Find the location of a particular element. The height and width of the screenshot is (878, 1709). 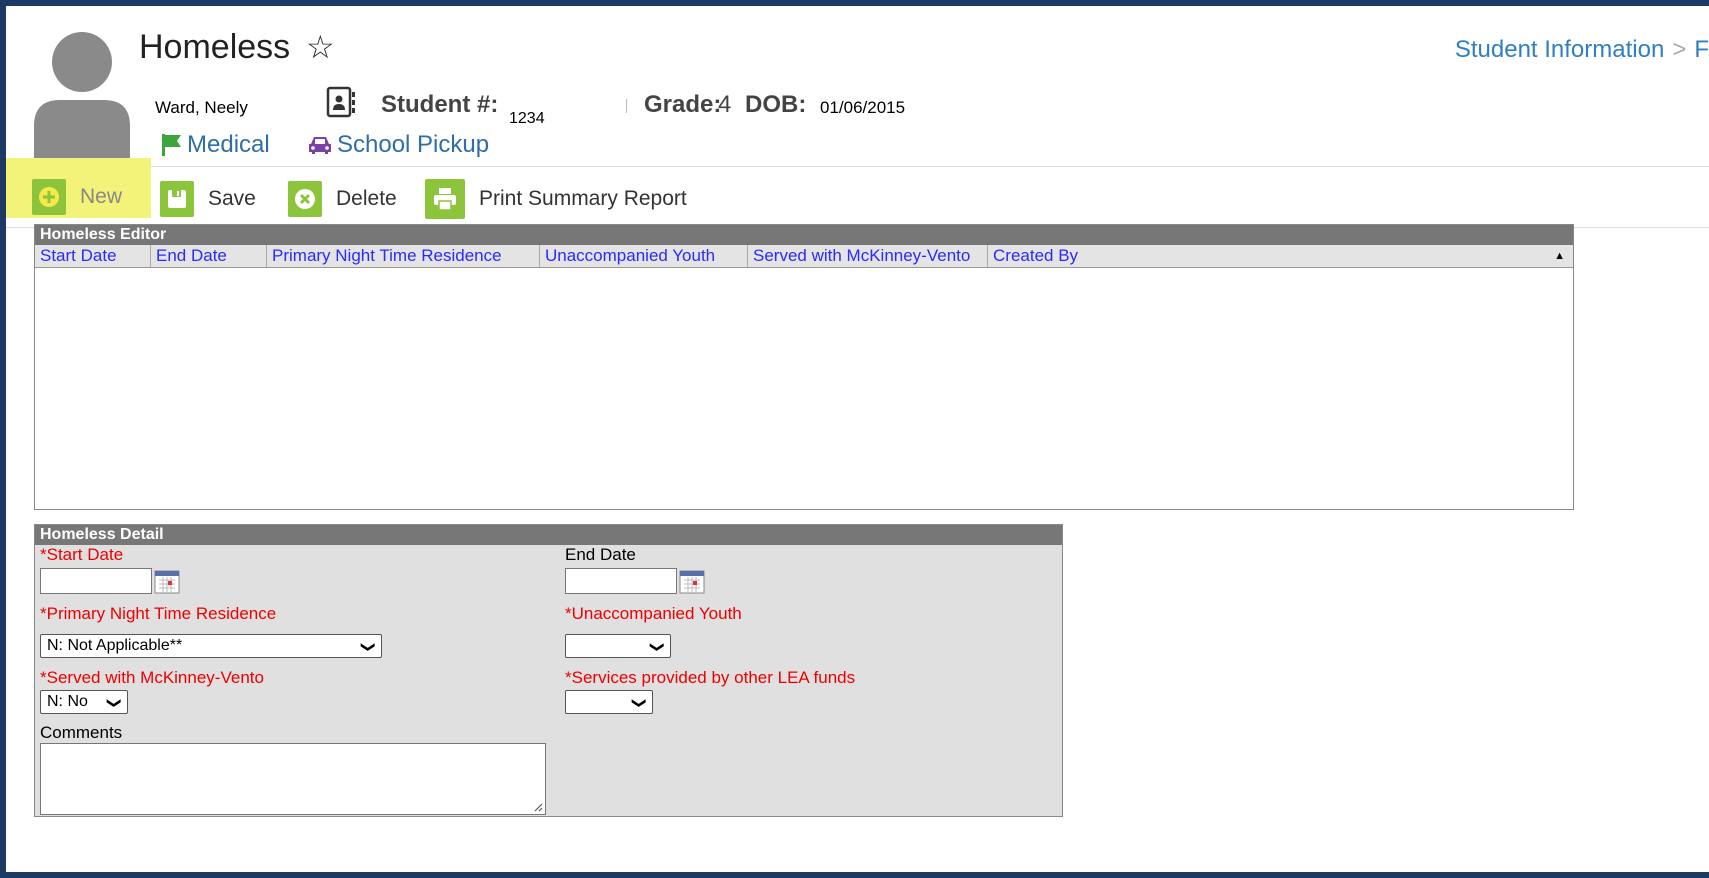

medical-flag-label: Medical is located at coordinates (228, 144).